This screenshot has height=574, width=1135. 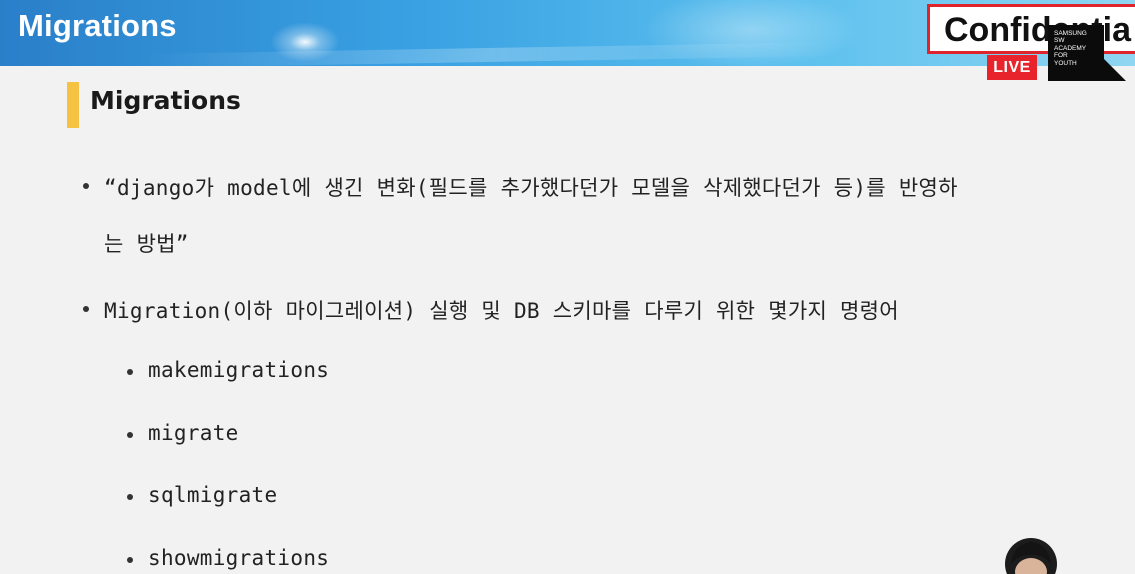 What do you see at coordinates (213, 495) in the screenshot?
I see `command-sqlmigrate: sqlmigrate` at bounding box center [213, 495].